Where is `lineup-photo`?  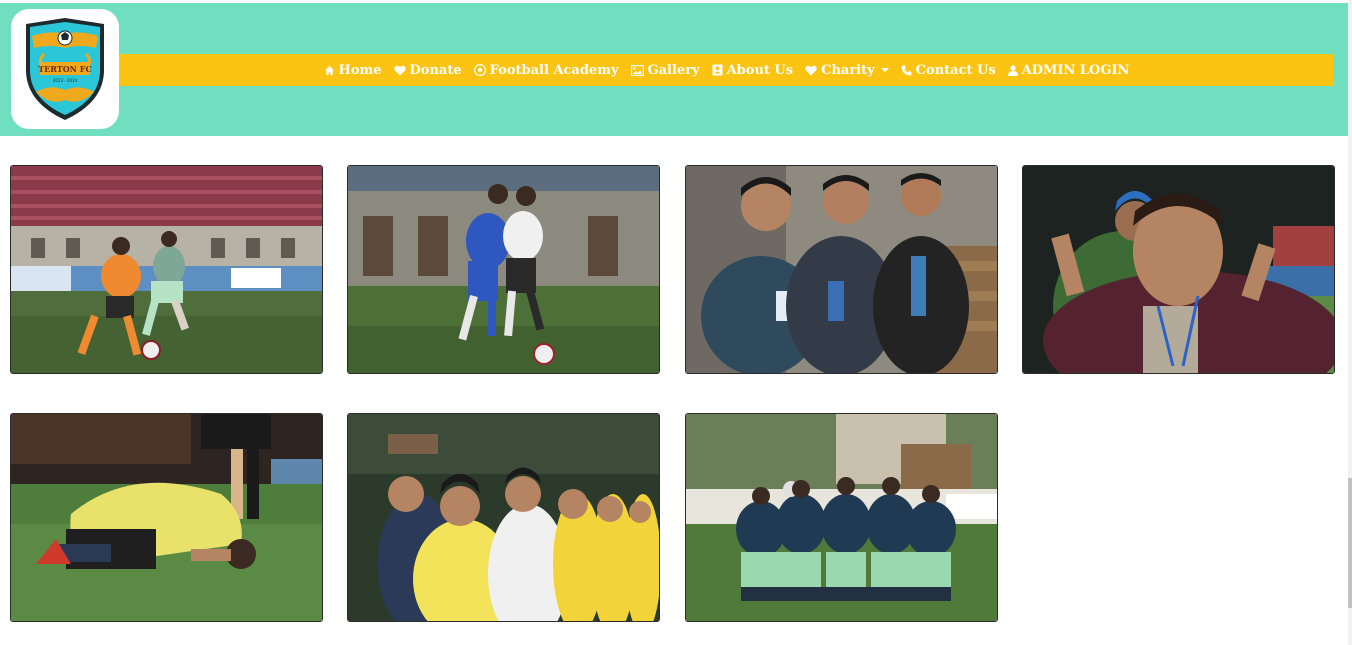 lineup-photo is located at coordinates (503, 517).